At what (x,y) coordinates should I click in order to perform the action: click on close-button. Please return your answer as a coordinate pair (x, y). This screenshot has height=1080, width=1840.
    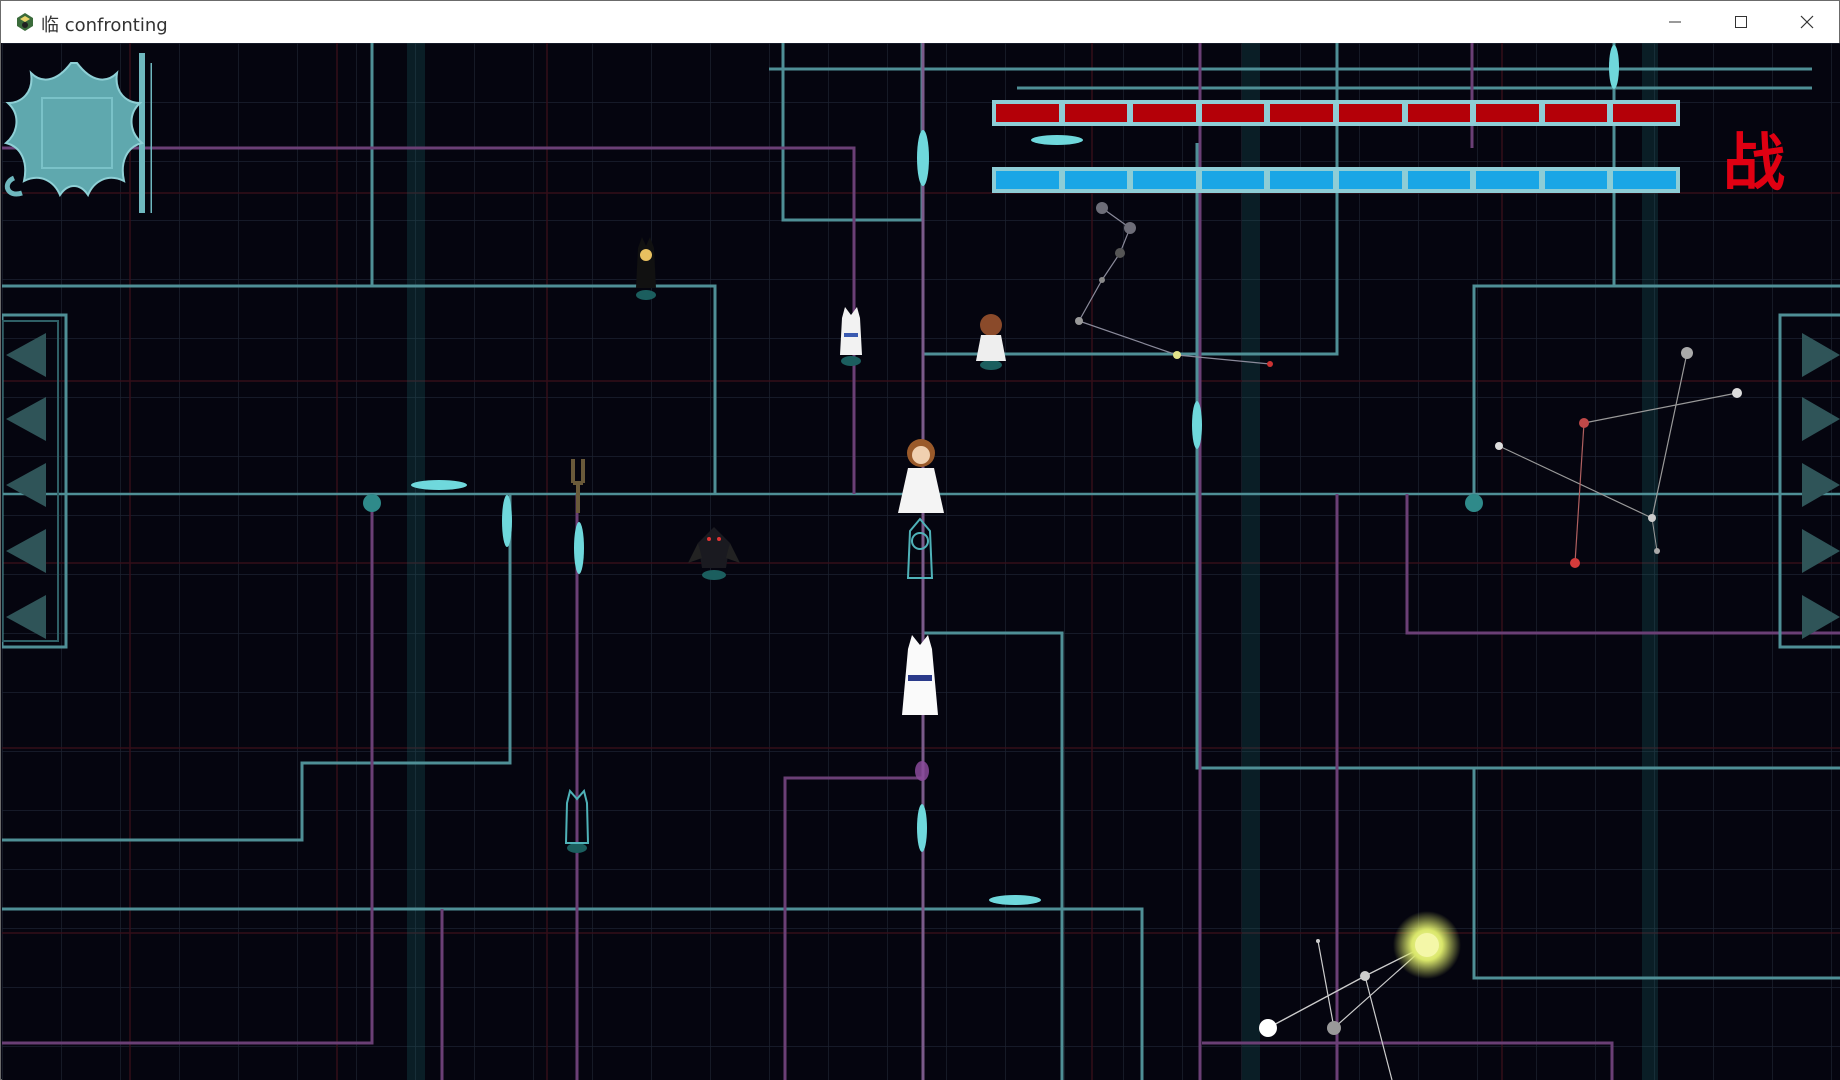
    Looking at the image, I should click on (1806, 22).